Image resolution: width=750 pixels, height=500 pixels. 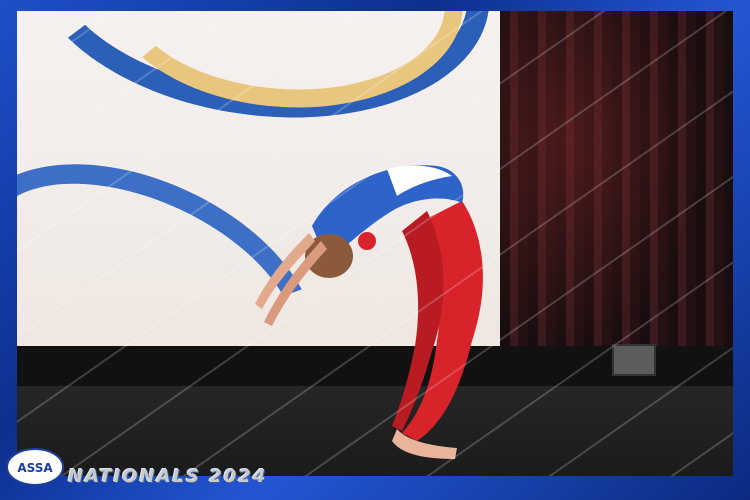 What do you see at coordinates (168, 476) in the screenshot?
I see `event-title: NATIONALS 2024` at bounding box center [168, 476].